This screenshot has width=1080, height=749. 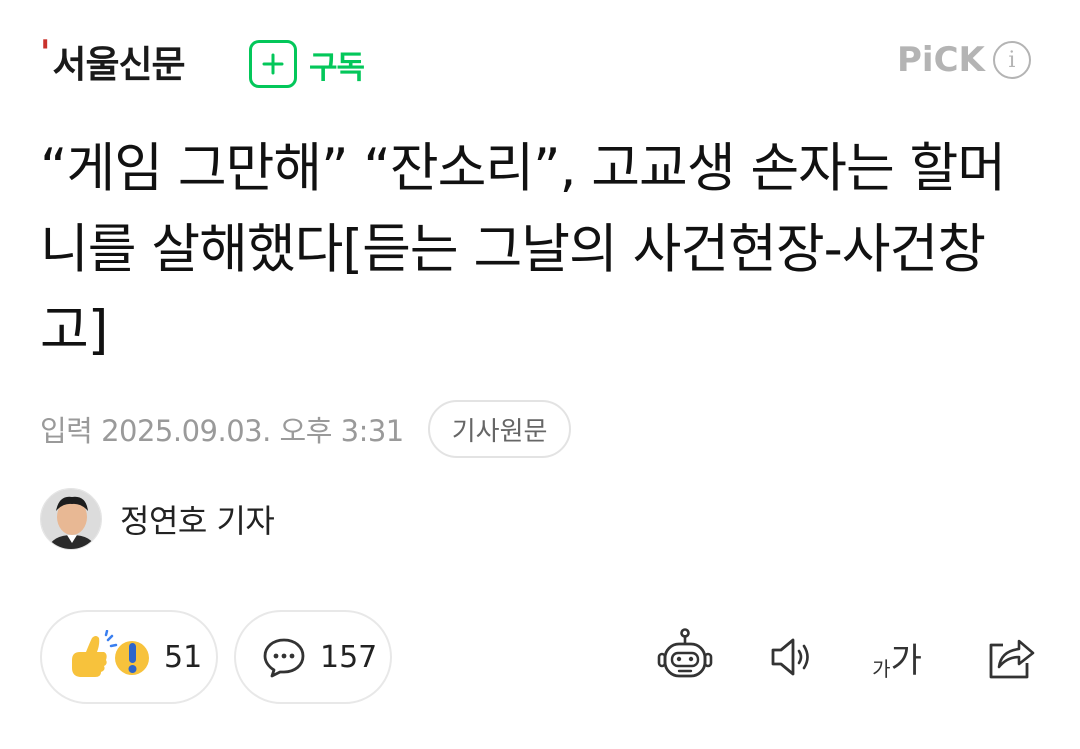 I want to click on listen-button, so click(x=791, y=657).